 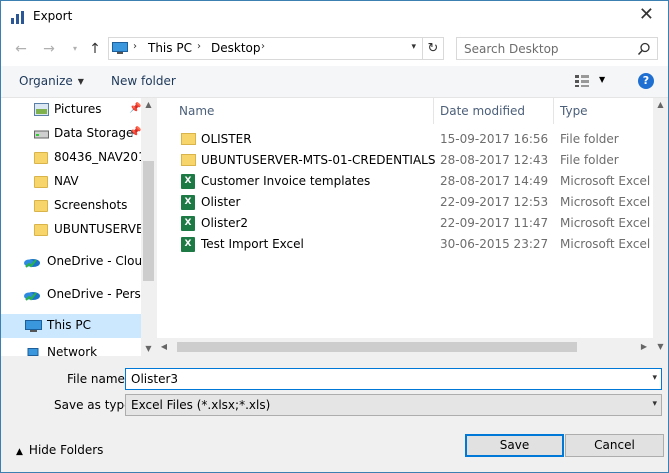 What do you see at coordinates (644, 49) in the screenshot?
I see `search-icon` at bounding box center [644, 49].